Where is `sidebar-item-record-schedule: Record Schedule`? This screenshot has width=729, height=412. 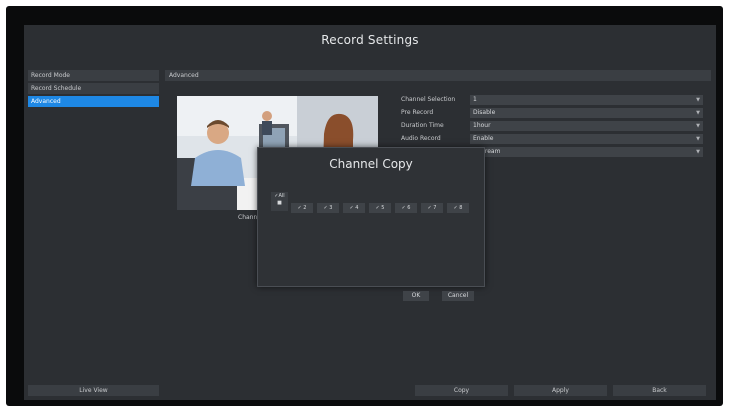
sidebar-item-record-schedule: Record Schedule is located at coordinates (93, 88).